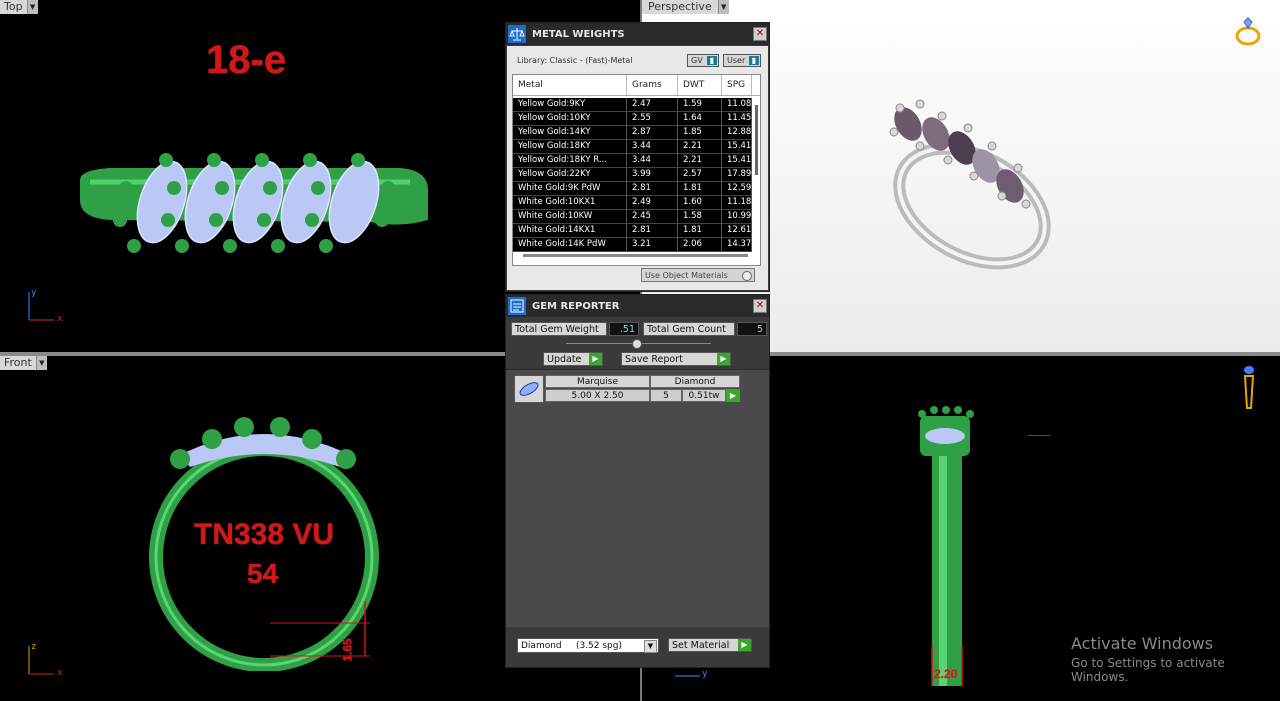  Describe the element at coordinates (737, 217) in the screenshot. I see `cell-spg: 10.99` at that location.